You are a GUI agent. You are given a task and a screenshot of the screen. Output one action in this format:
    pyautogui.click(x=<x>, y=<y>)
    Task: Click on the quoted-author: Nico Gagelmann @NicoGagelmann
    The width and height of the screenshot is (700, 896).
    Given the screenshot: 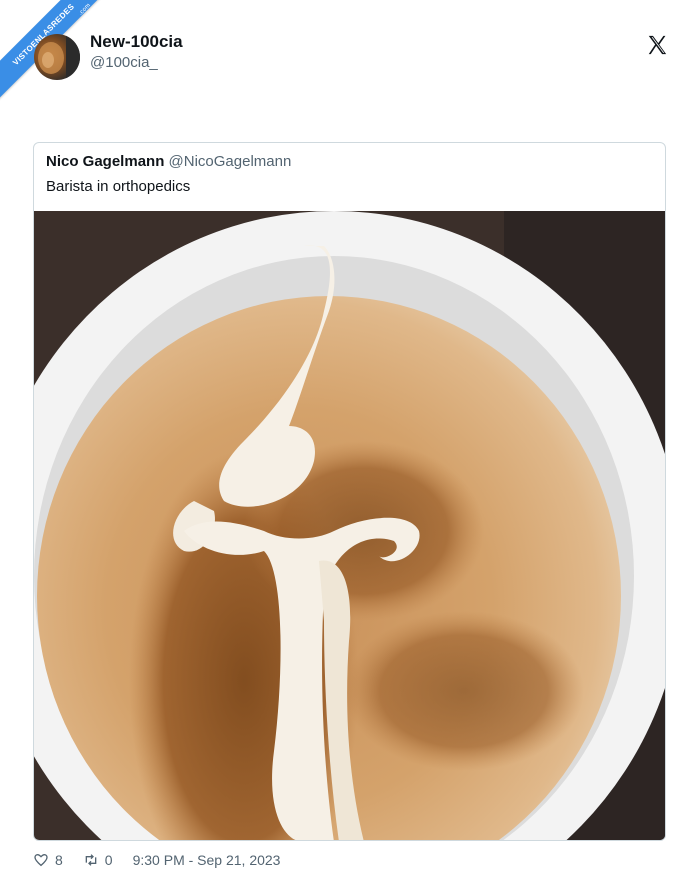 What is the action you would take?
    pyautogui.click(x=168, y=161)
    